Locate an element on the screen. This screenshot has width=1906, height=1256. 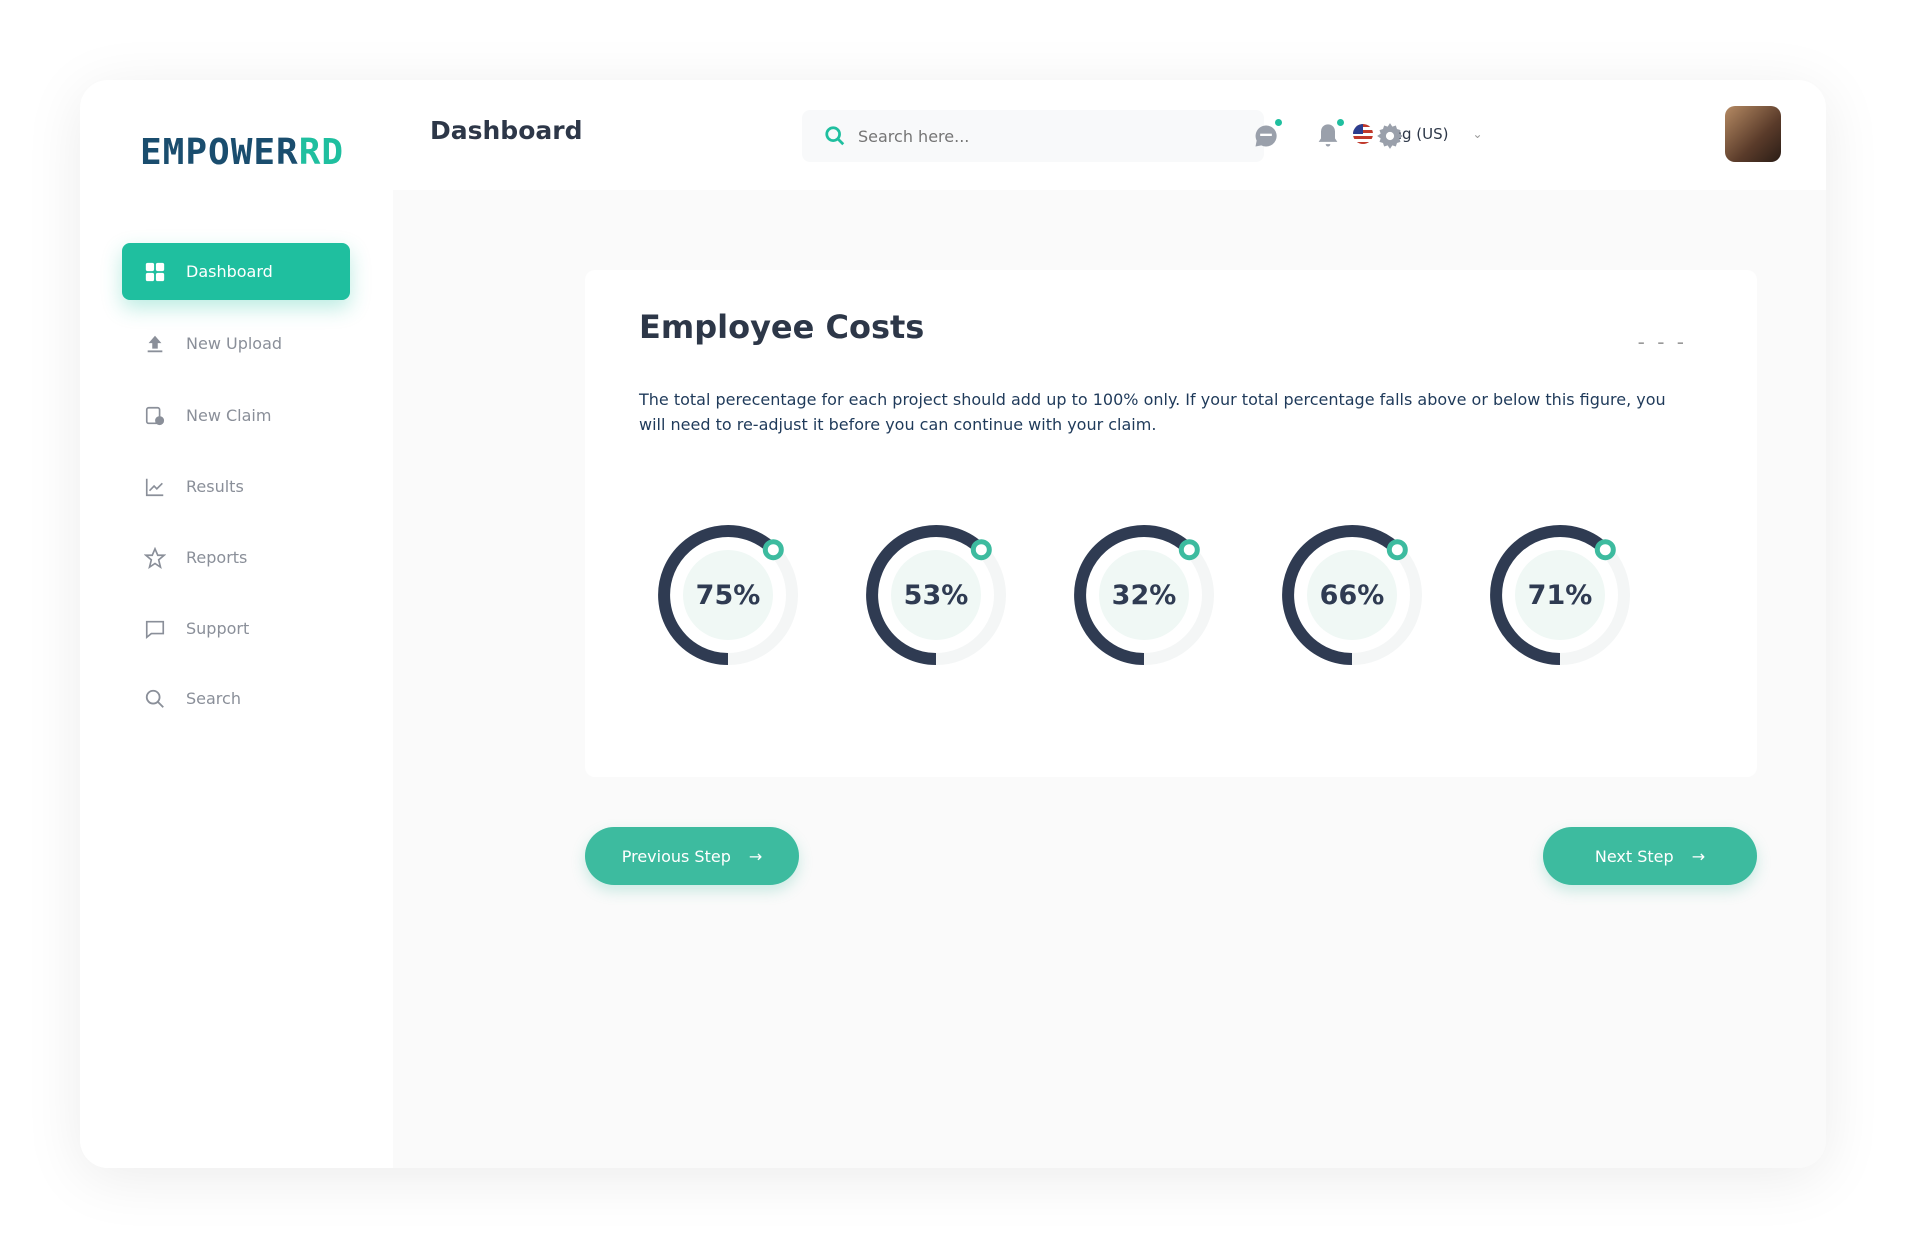
donut-chart: 71% is located at coordinates (1560, 595).